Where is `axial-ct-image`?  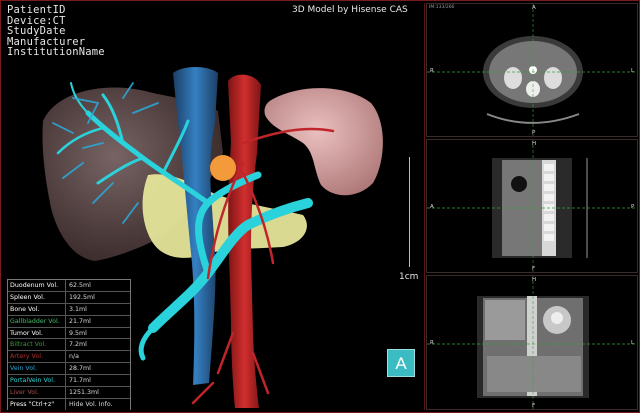 axial-ct-image is located at coordinates (532, 70).